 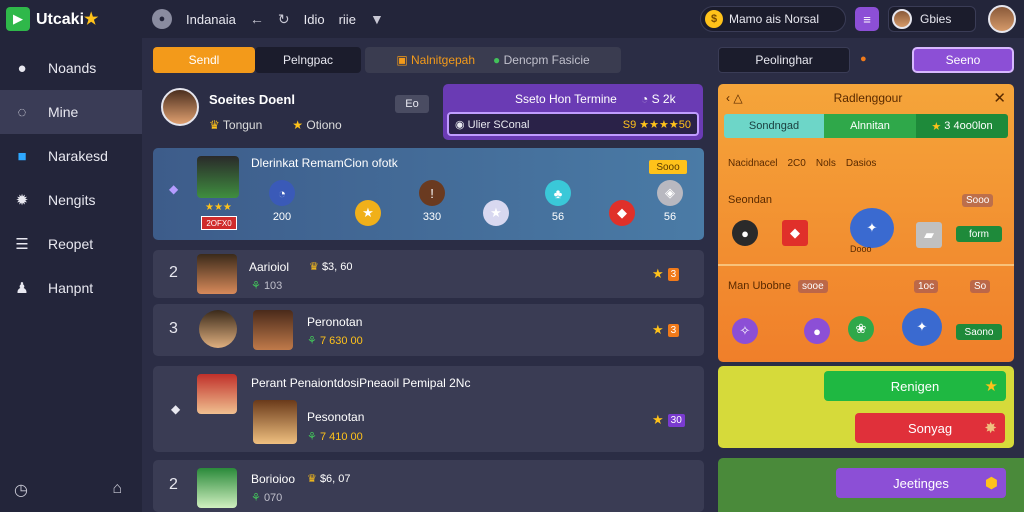 I want to click on shop-price-2: sooe, so click(x=813, y=286).